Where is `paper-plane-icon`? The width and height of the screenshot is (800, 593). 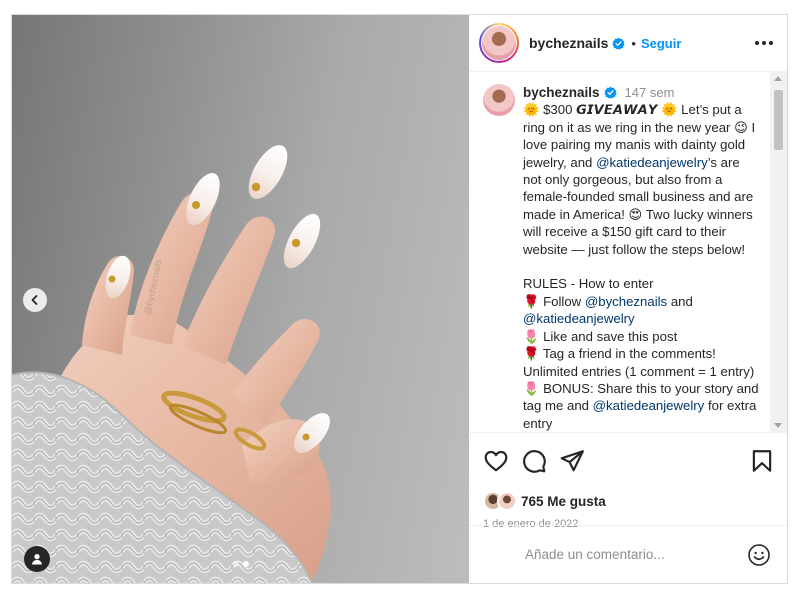 paper-plane-icon is located at coordinates (572, 461).